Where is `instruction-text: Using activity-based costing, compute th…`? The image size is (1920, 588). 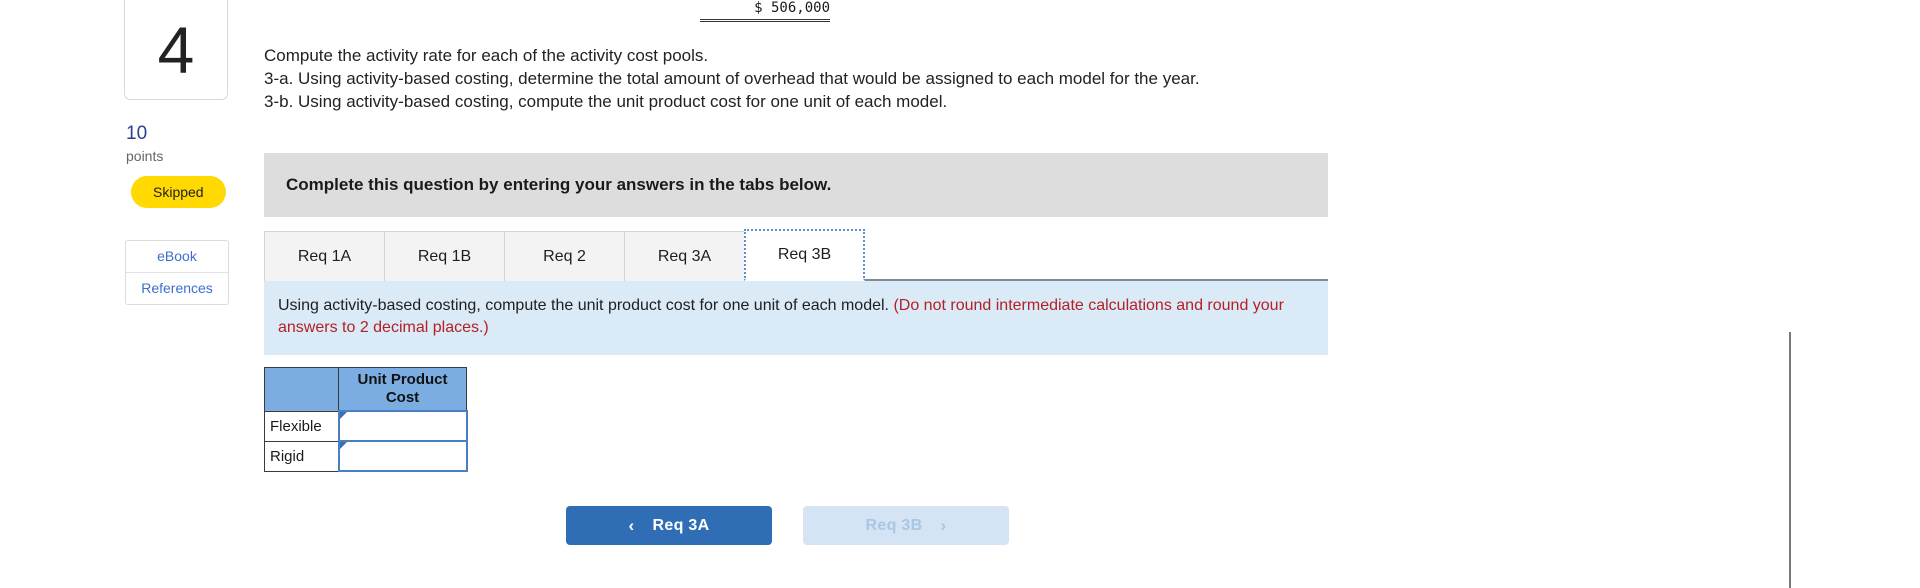 instruction-text: Using activity-based costing, compute th… is located at coordinates (586, 305).